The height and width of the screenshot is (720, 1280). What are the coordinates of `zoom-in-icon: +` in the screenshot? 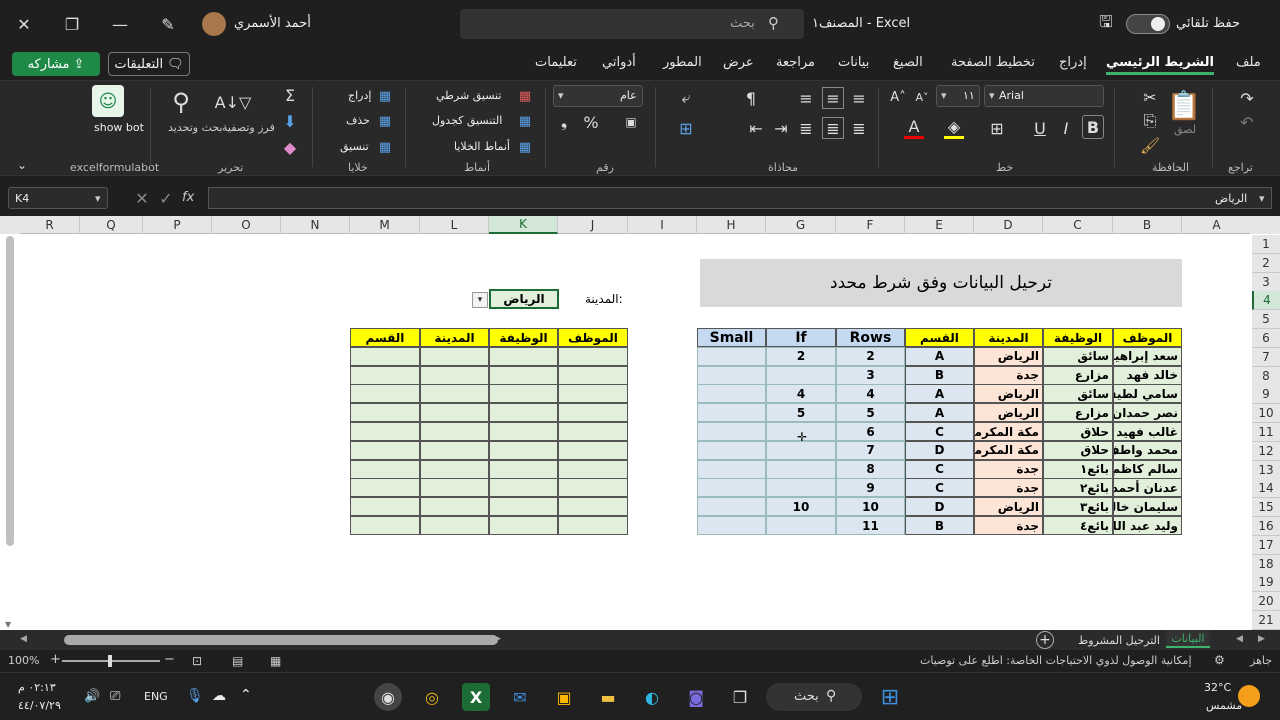 It's located at (55, 659).